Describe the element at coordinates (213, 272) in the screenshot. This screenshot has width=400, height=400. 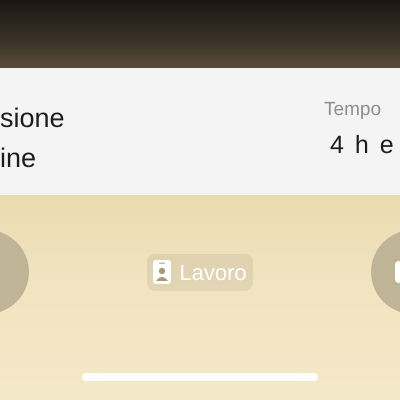
I see `focus-label: Lavoro` at that location.